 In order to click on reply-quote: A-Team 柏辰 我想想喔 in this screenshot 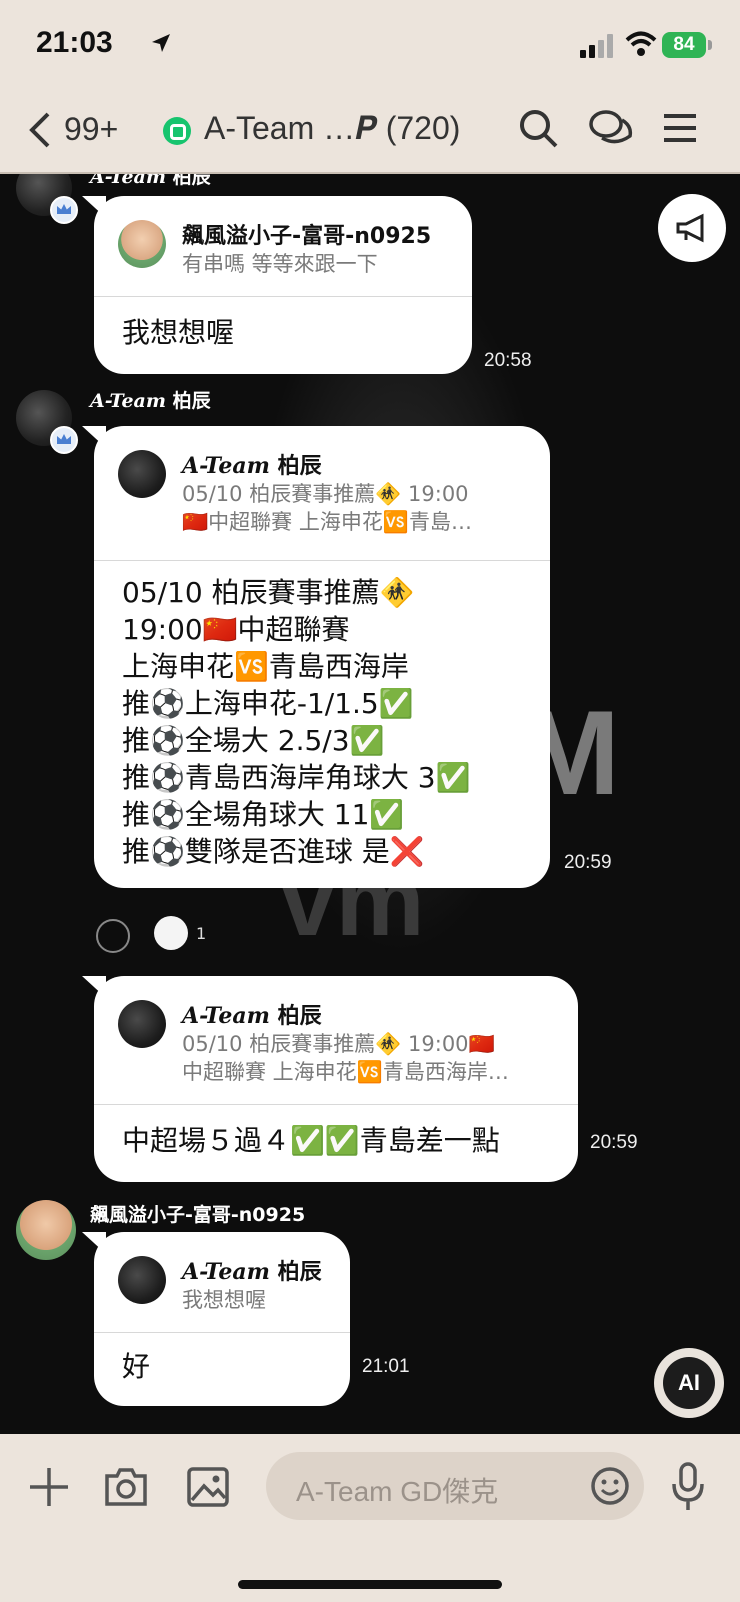, I will do `click(222, 1282)`.